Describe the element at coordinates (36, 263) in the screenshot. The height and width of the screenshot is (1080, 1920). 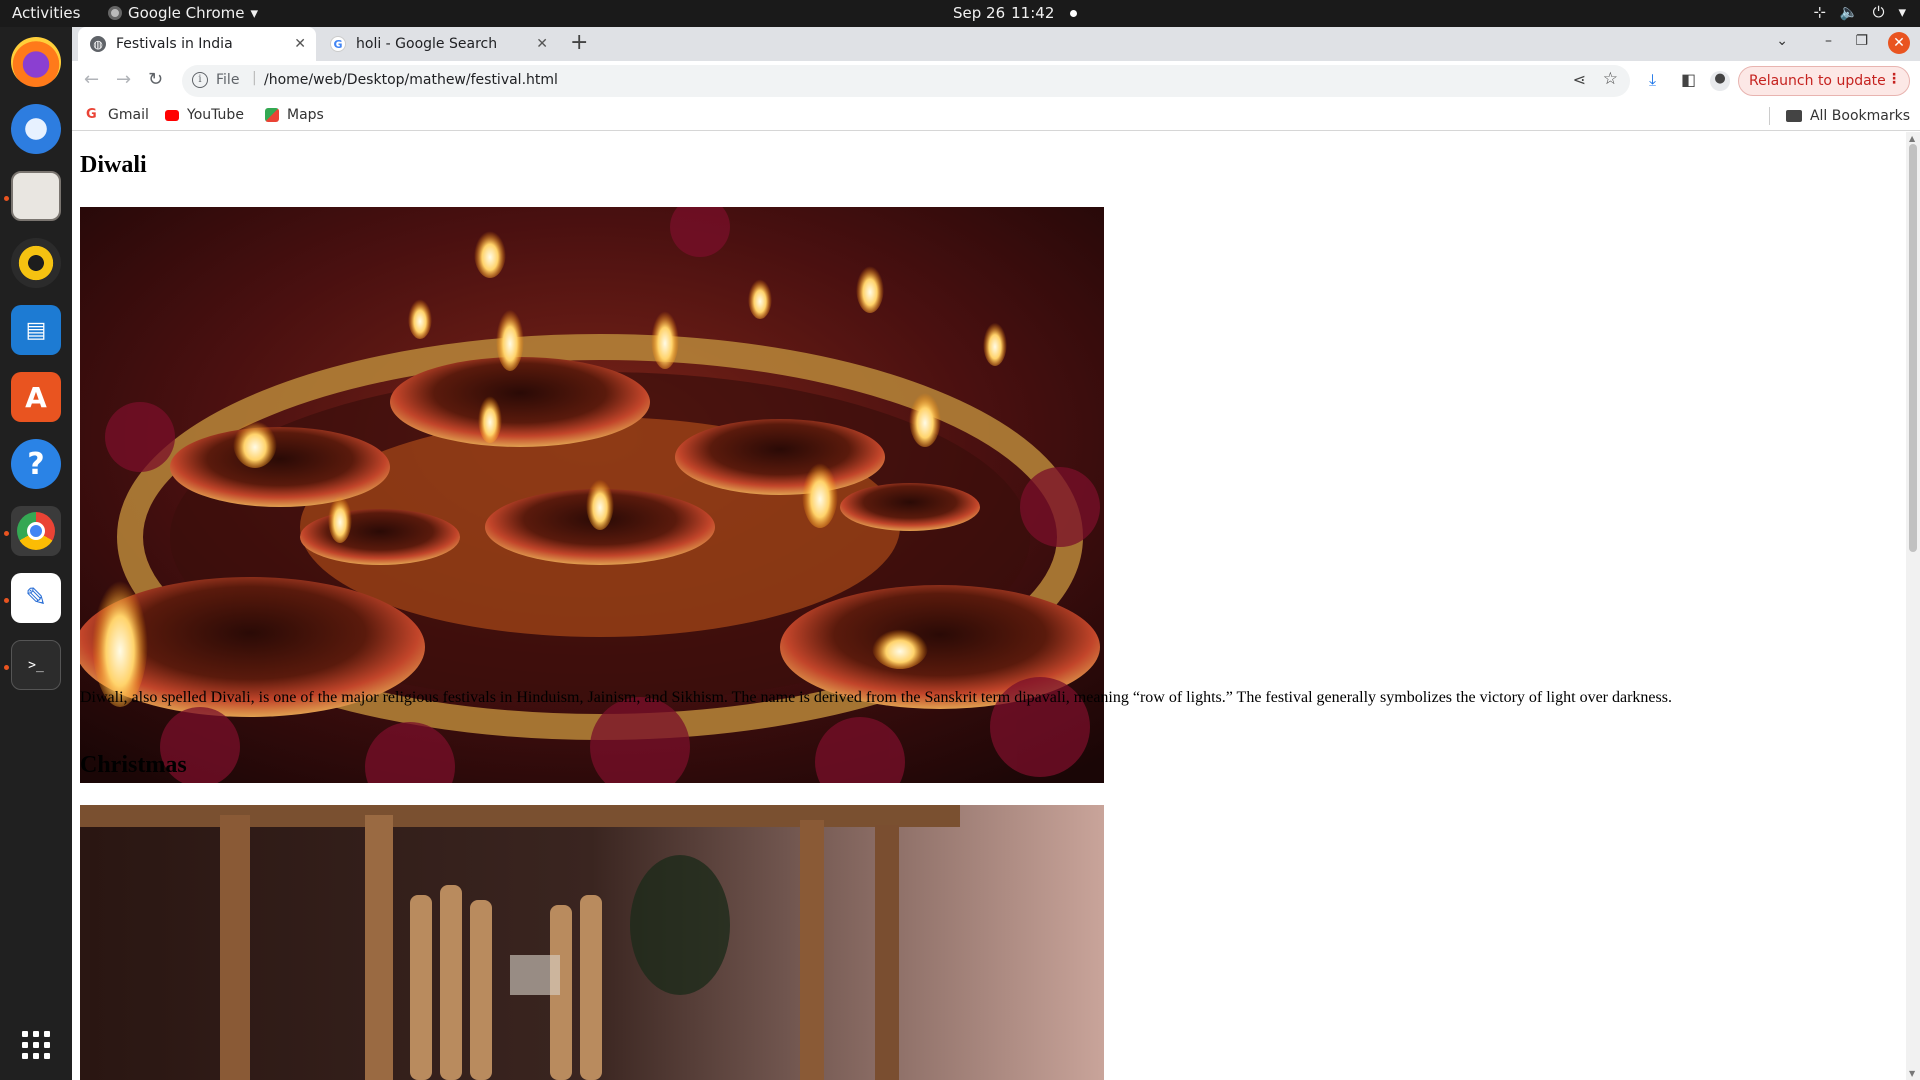
I see `rhythmbox-icon` at that location.